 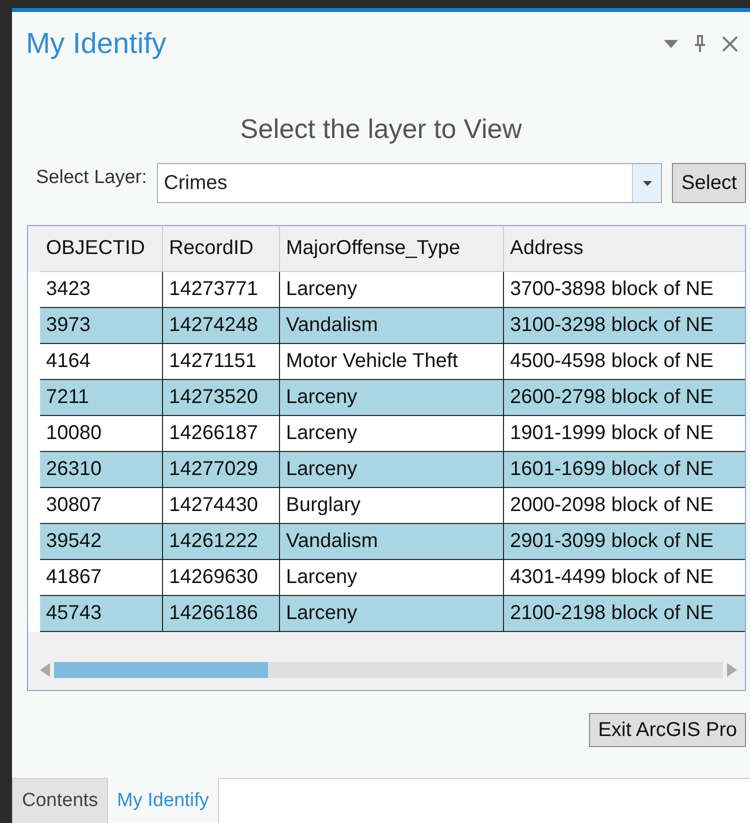 What do you see at coordinates (624, 614) in the screenshot?
I see `table-cell: 2100-2198 block of NE` at bounding box center [624, 614].